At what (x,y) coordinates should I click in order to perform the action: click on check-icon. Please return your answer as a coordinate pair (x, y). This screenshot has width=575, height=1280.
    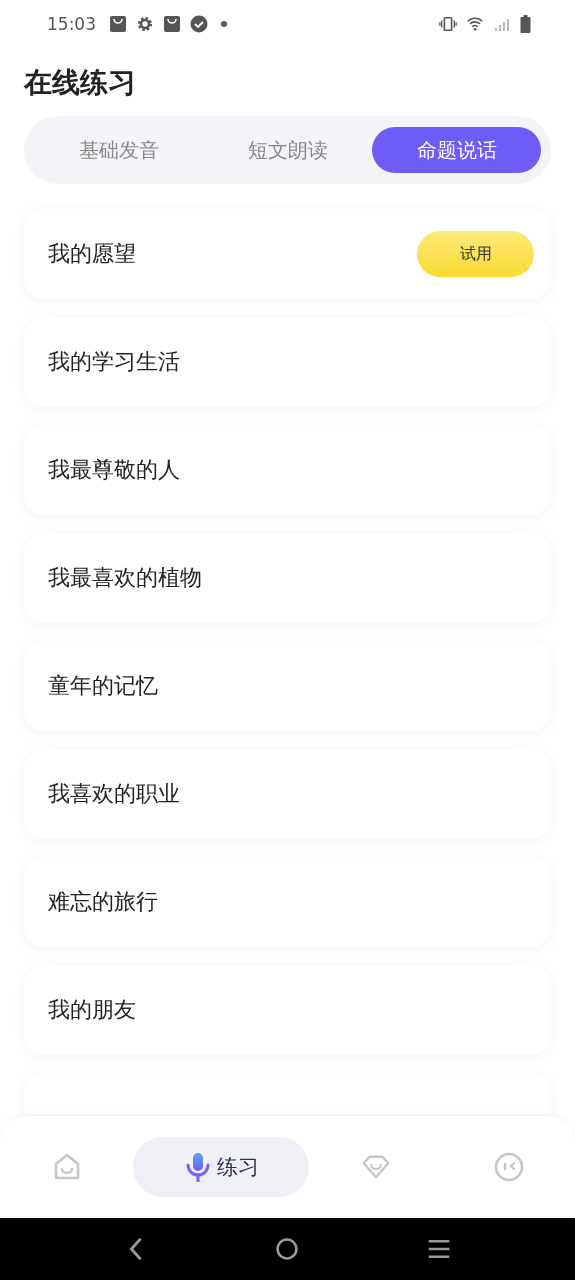
    Looking at the image, I should click on (199, 24).